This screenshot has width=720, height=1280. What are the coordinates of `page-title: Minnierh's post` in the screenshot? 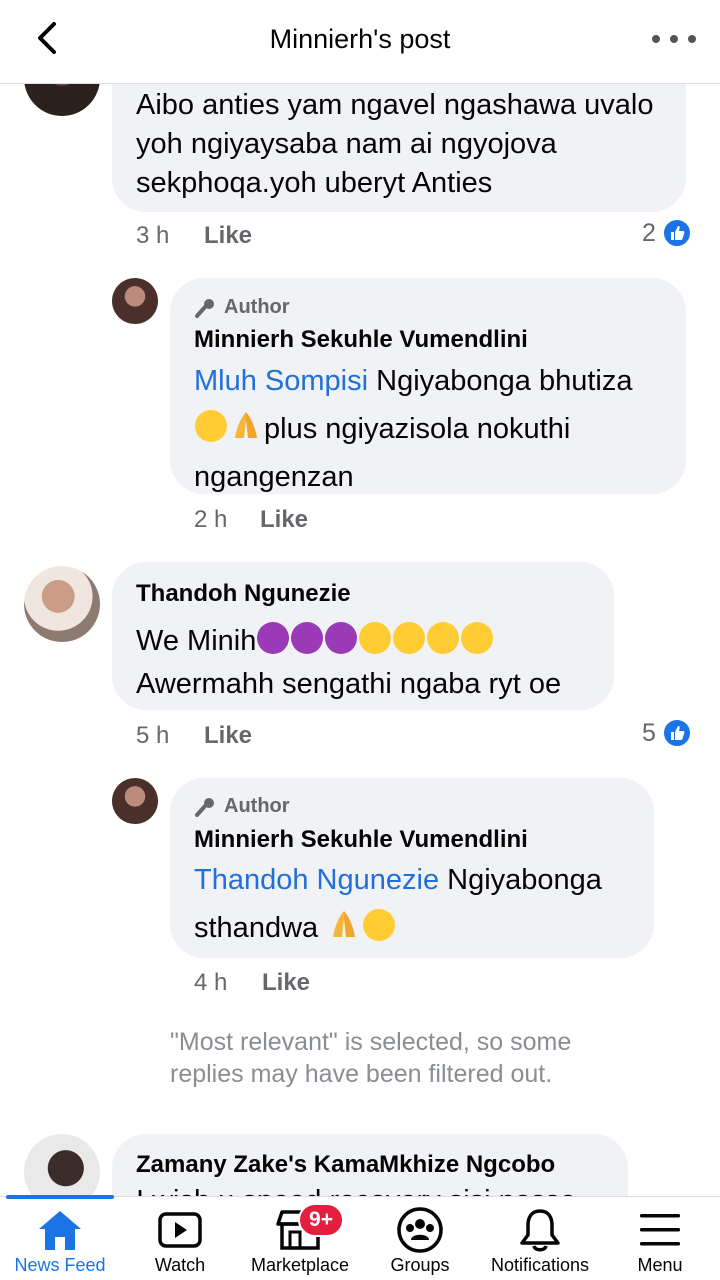 It's located at (360, 39).